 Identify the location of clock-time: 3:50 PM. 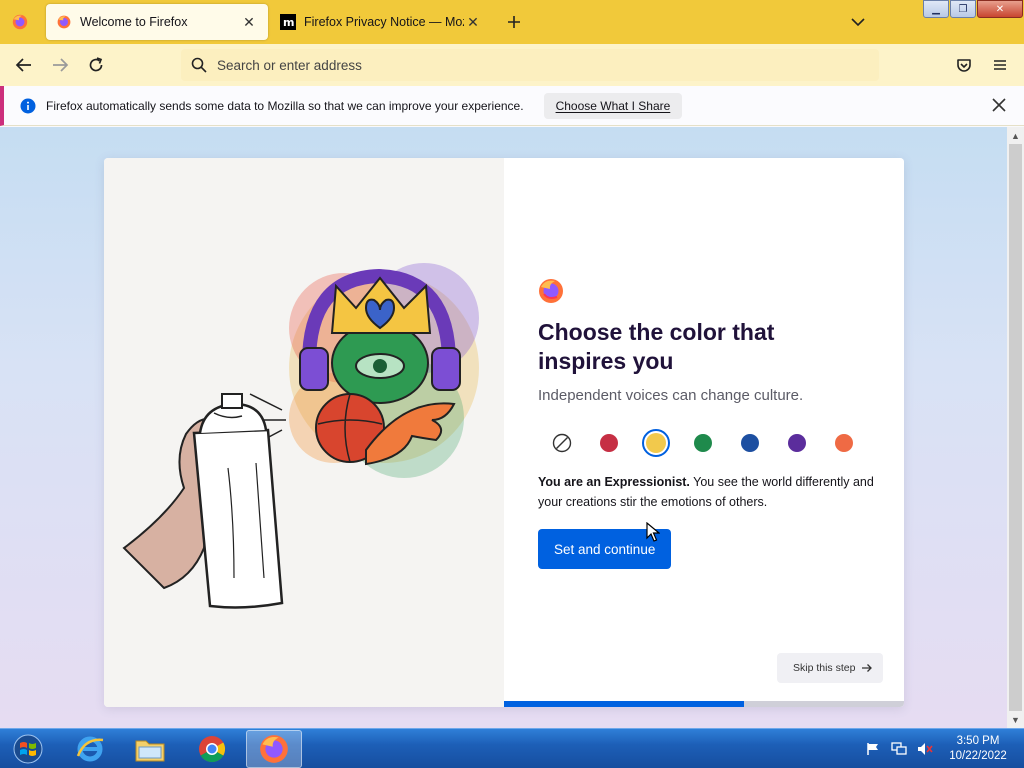
(978, 741).